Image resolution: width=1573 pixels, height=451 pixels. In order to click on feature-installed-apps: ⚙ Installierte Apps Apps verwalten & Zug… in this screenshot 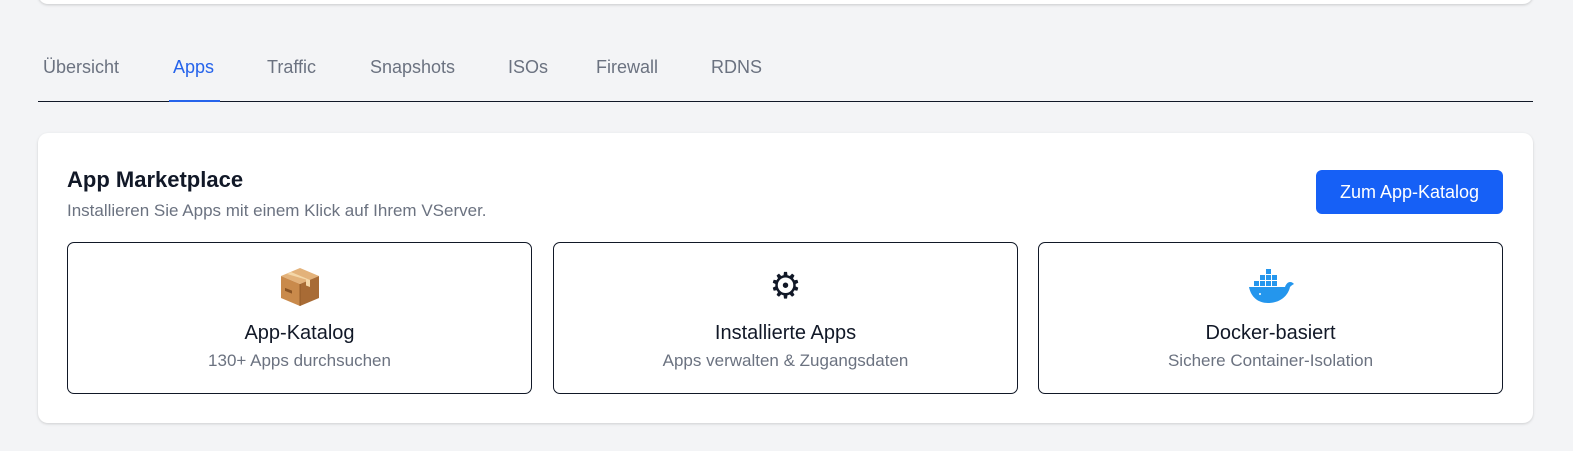, I will do `click(785, 318)`.